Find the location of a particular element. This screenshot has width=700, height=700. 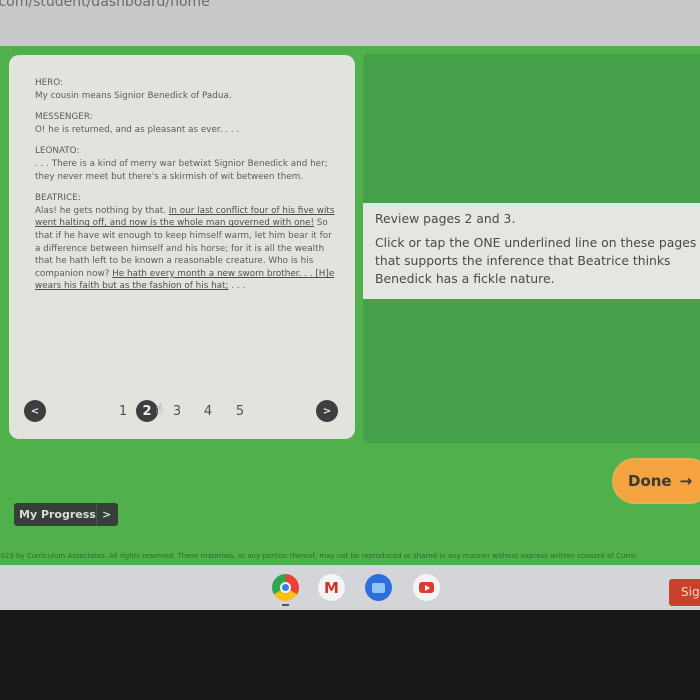

page-2-button: 2 is located at coordinates (147, 411).